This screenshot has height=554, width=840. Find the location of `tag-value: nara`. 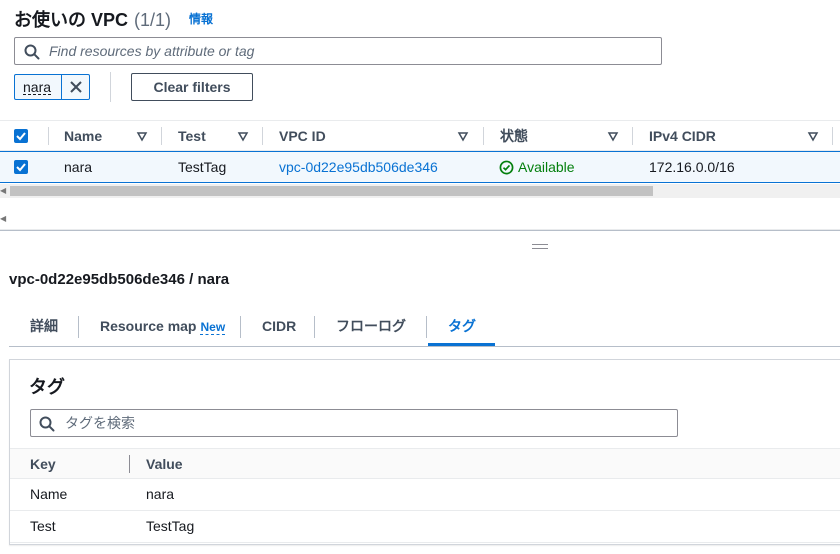

tag-value: nara is located at coordinates (160, 494).